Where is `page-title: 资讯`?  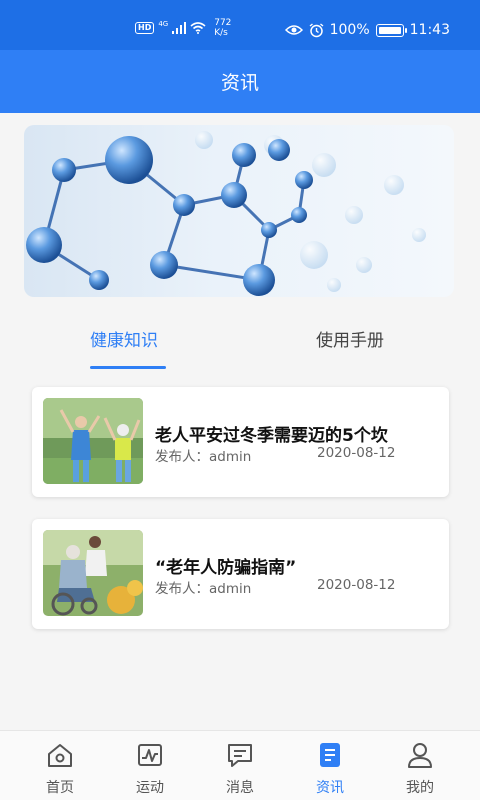 page-title: 资讯 is located at coordinates (239, 83).